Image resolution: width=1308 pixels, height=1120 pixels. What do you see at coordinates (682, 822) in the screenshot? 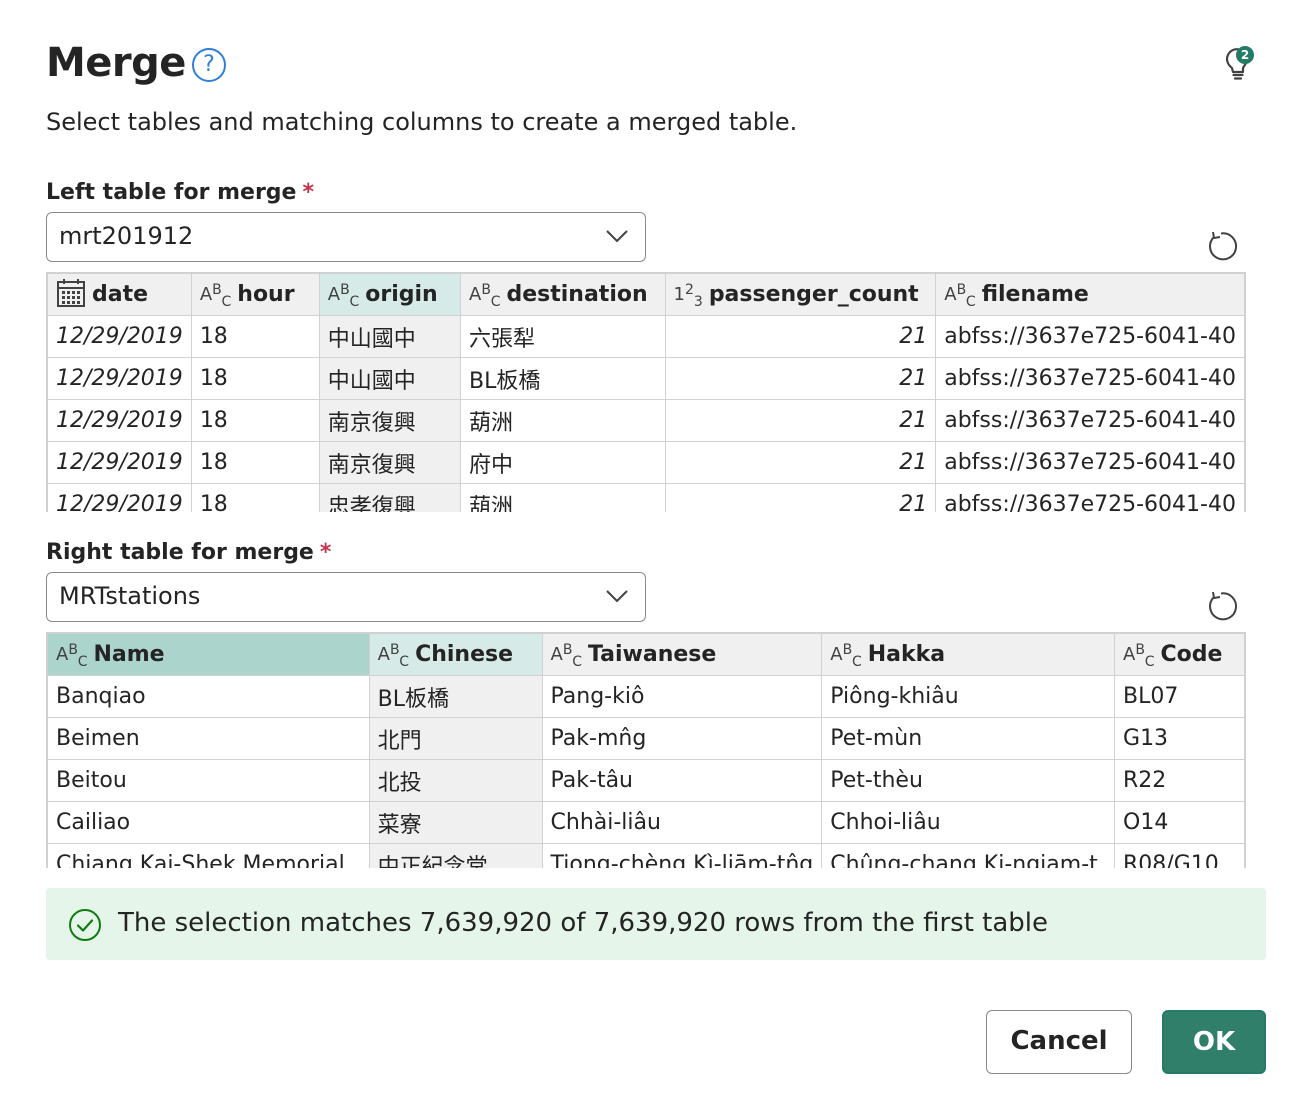
I see `cell-taiwanese: Chhài-liâu` at bounding box center [682, 822].